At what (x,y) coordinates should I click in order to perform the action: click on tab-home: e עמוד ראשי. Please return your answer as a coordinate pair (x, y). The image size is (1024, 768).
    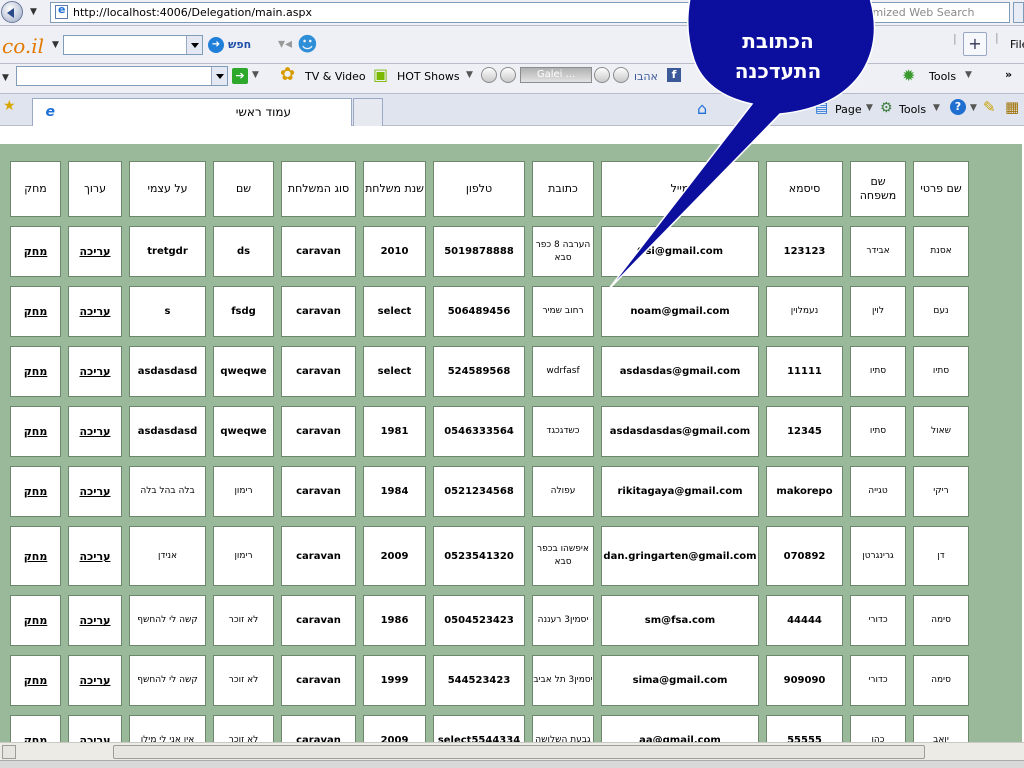
    Looking at the image, I should click on (192, 112).